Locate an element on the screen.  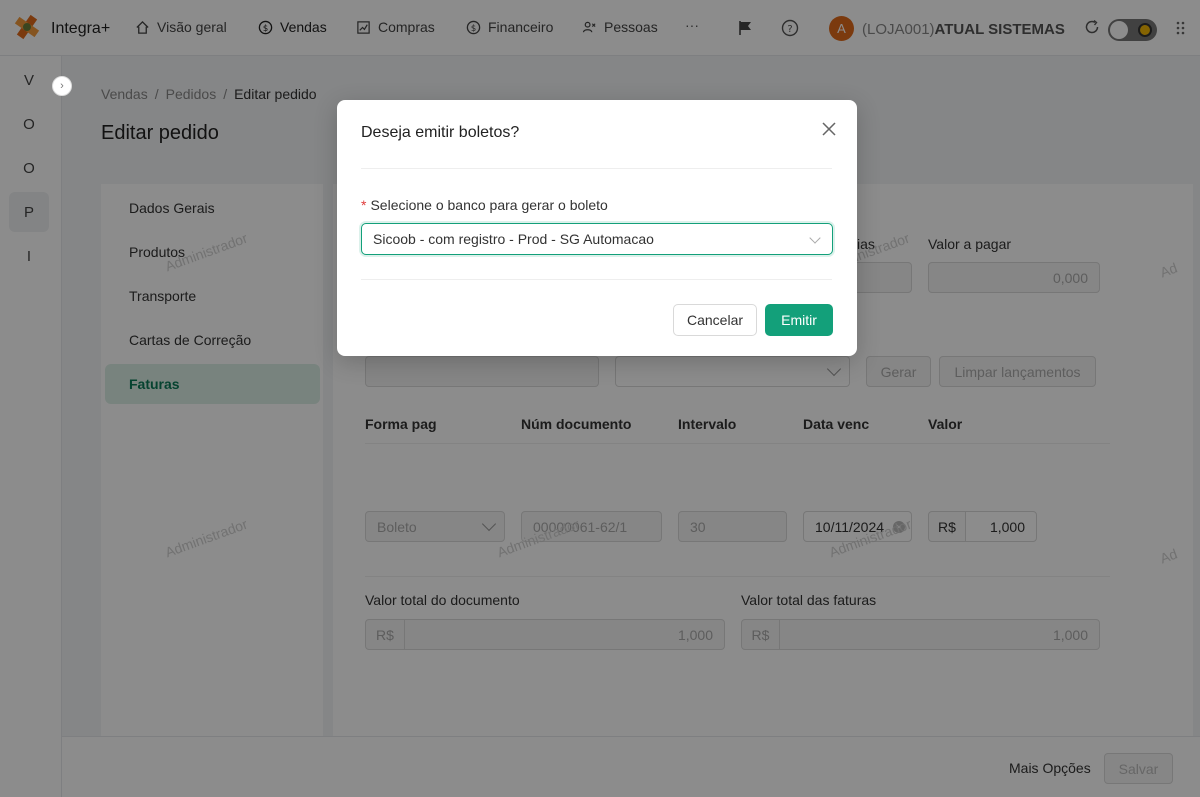
dialog-title: Deseja emitir boletos? is located at coordinates (440, 132).